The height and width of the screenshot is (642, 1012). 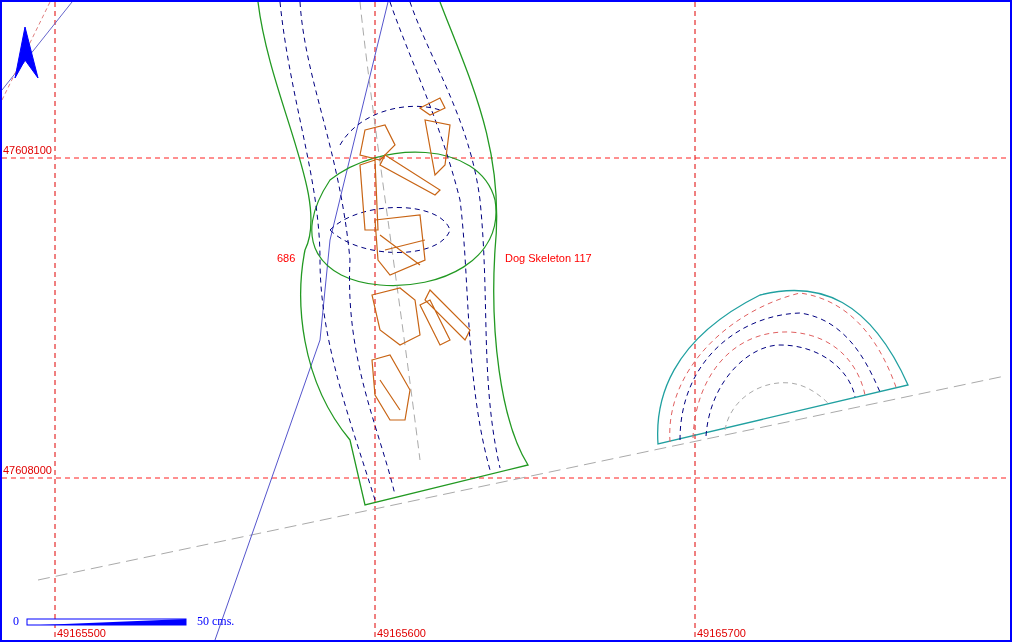 I want to click on northing-label: 47608100, so click(x=27, y=150).